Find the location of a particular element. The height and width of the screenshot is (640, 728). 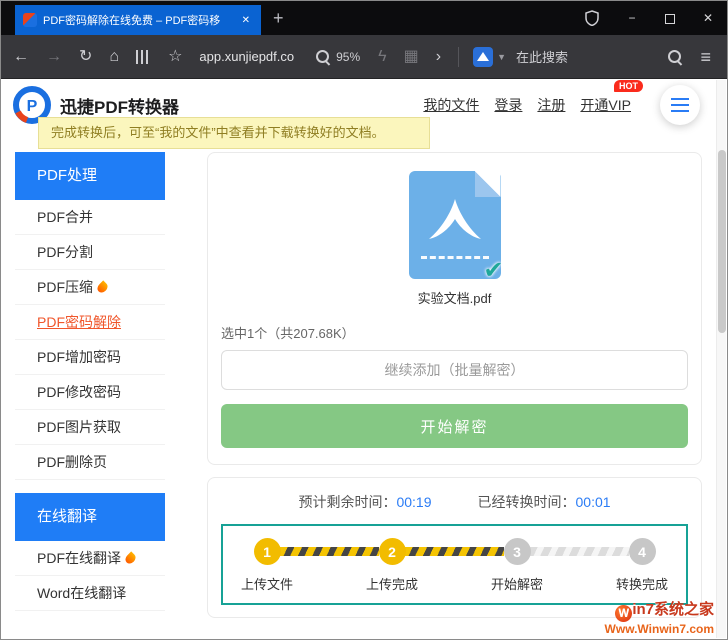

bookmark-star-icon: ☆ is located at coordinates (175, 56).